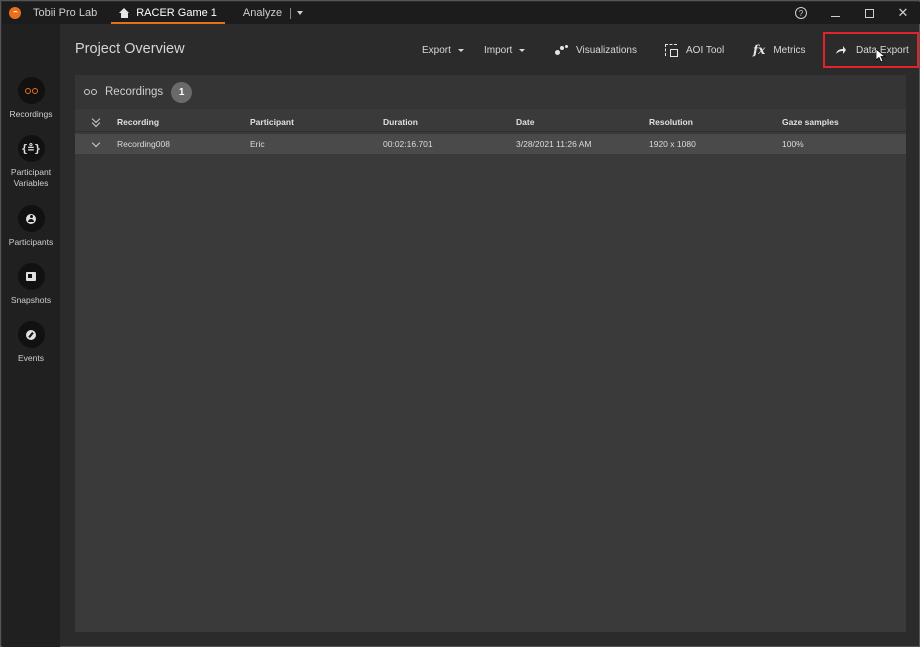 Image resolution: width=920 pixels, height=647 pixels. I want to click on sidebar-item-label: Participant Variables, so click(31, 177).